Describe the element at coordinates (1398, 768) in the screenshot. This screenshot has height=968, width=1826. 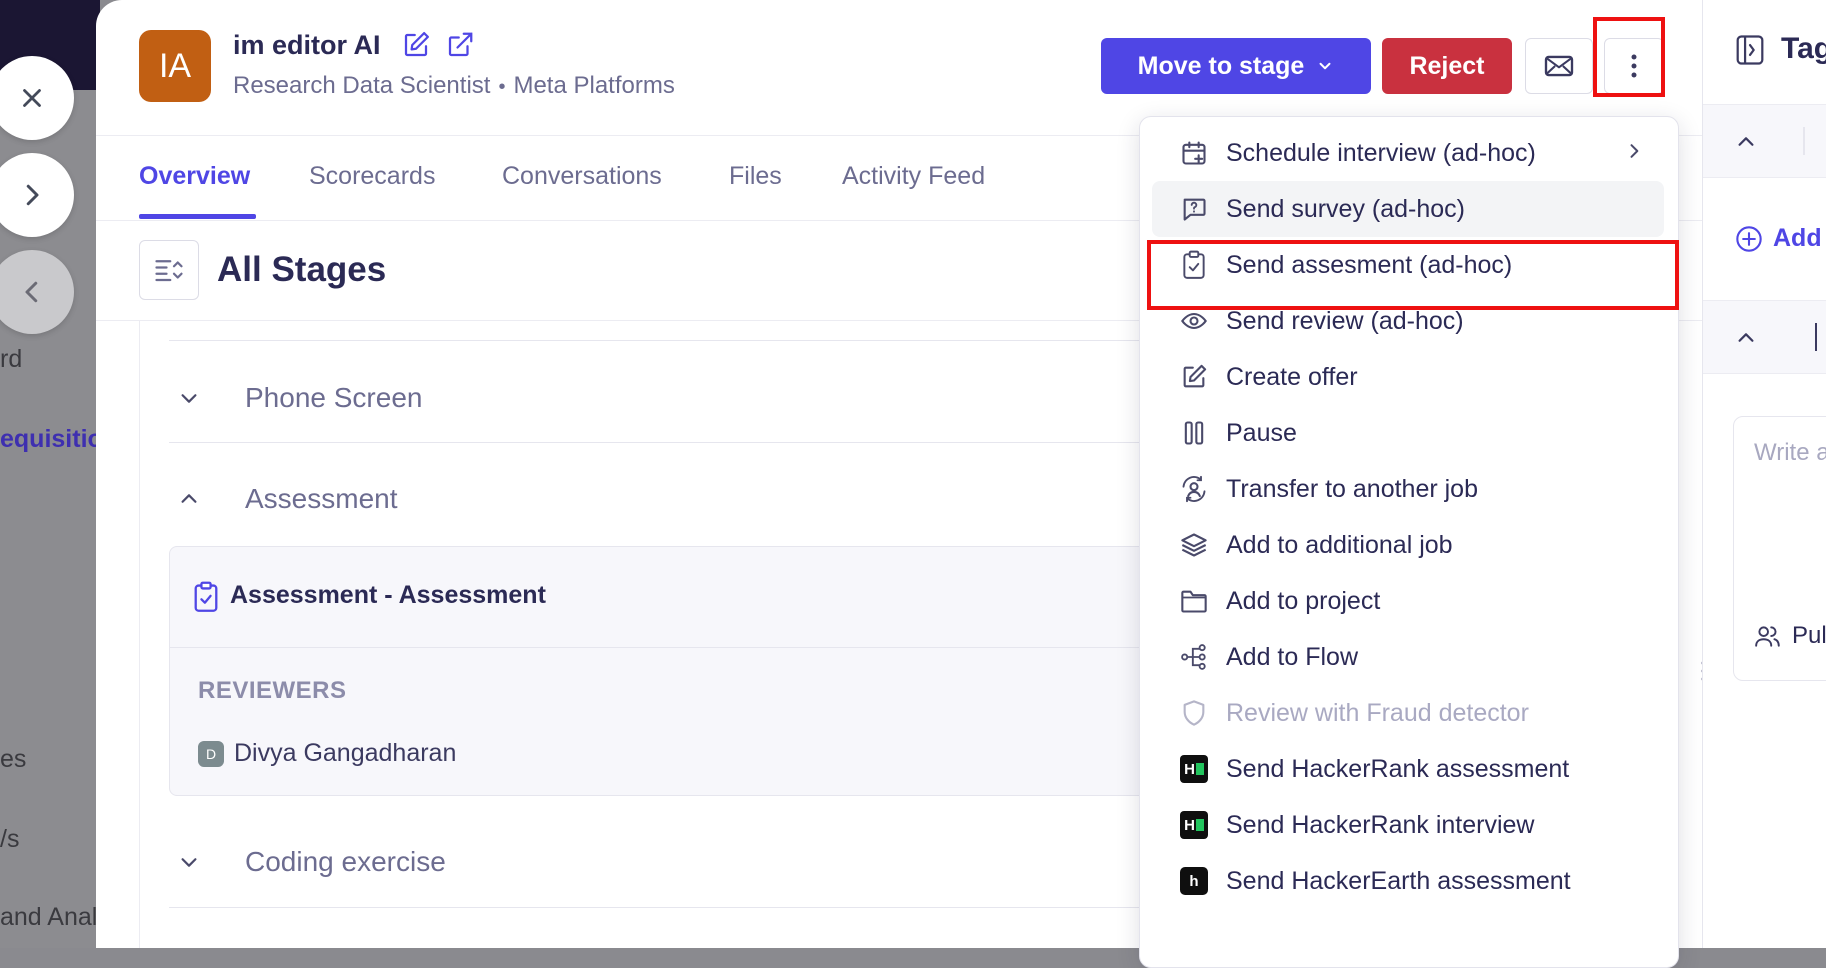
I see `menu-item-label: Send HackerRank assessment` at that location.